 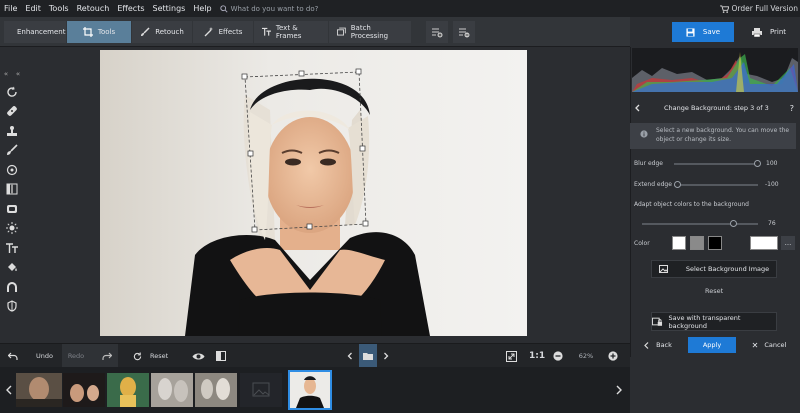 I want to click on tab-text-frames: Text & Frames, so click(x=291, y=31).